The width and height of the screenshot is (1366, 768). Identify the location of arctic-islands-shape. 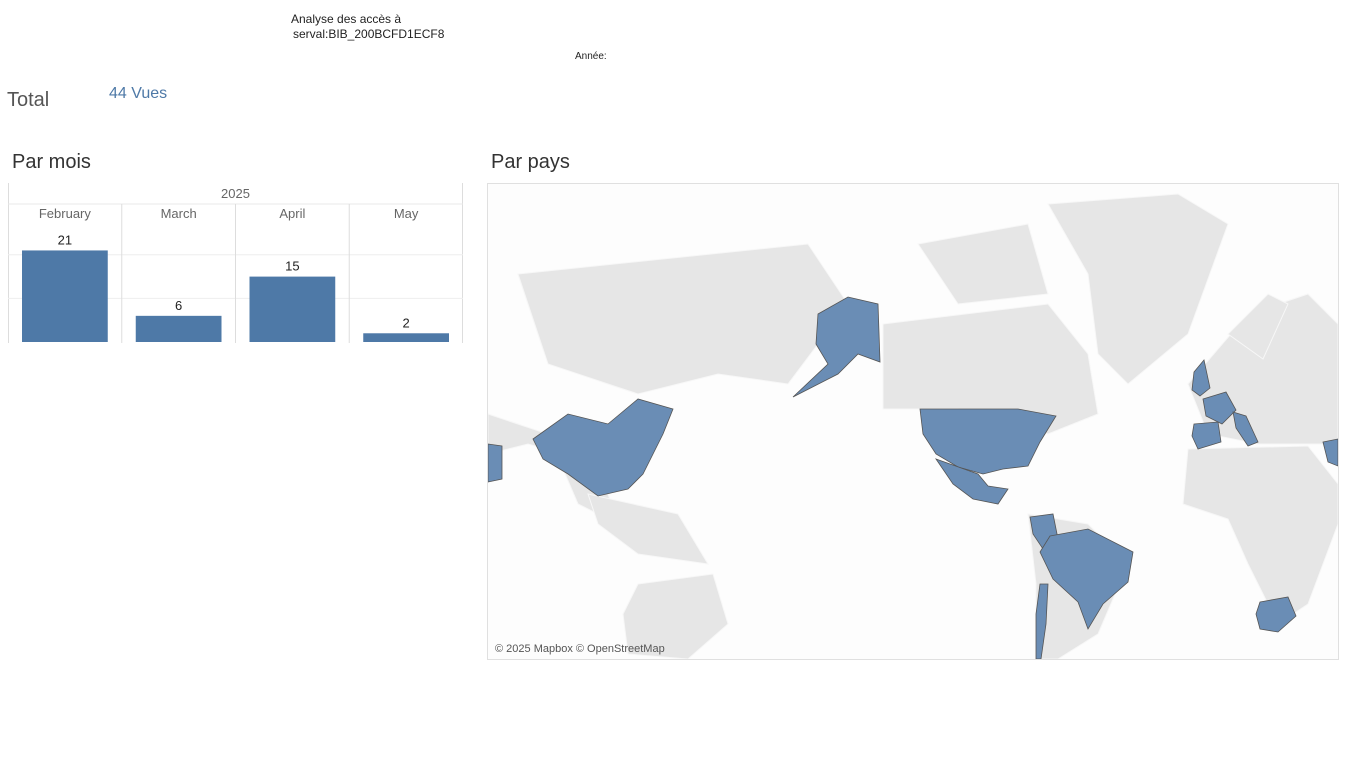
(983, 264).